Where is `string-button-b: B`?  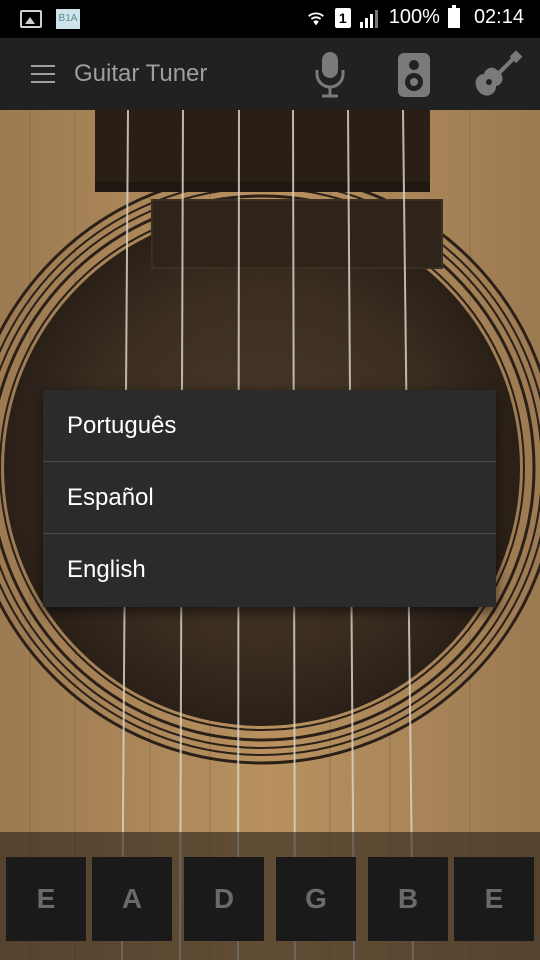 string-button-b: B is located at coordinates (408, 899).